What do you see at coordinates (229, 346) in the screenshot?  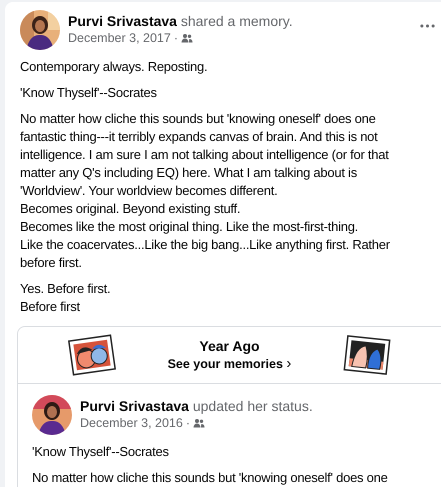 I see `memory-title: Year Ago` at bounding box center [229, 346].